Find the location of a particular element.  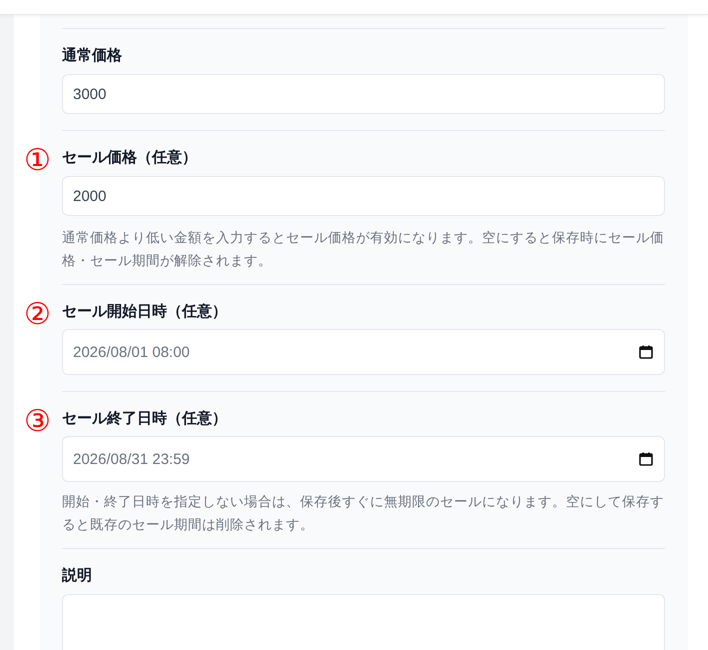

field-label: セール価格（任意） is located at coordinates (130, 158).